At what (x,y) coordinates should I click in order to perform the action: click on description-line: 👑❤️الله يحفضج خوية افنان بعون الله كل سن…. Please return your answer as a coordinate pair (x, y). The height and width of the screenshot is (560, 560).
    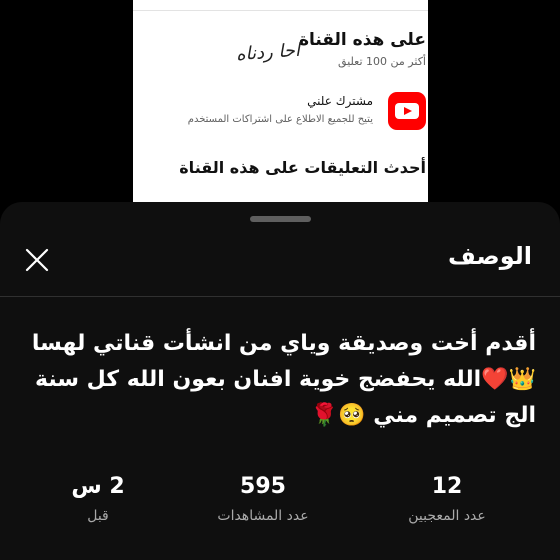
    Looking at the image, I should click on (285, 379).